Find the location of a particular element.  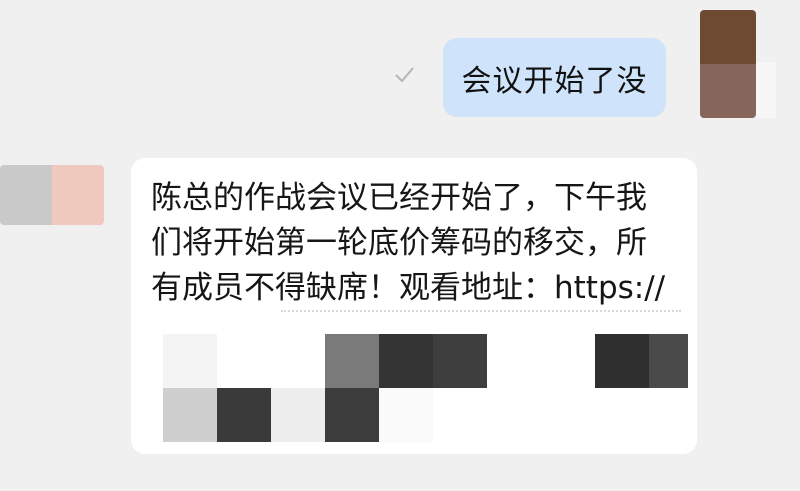

self-avatar is located at coordinates (728, 64).